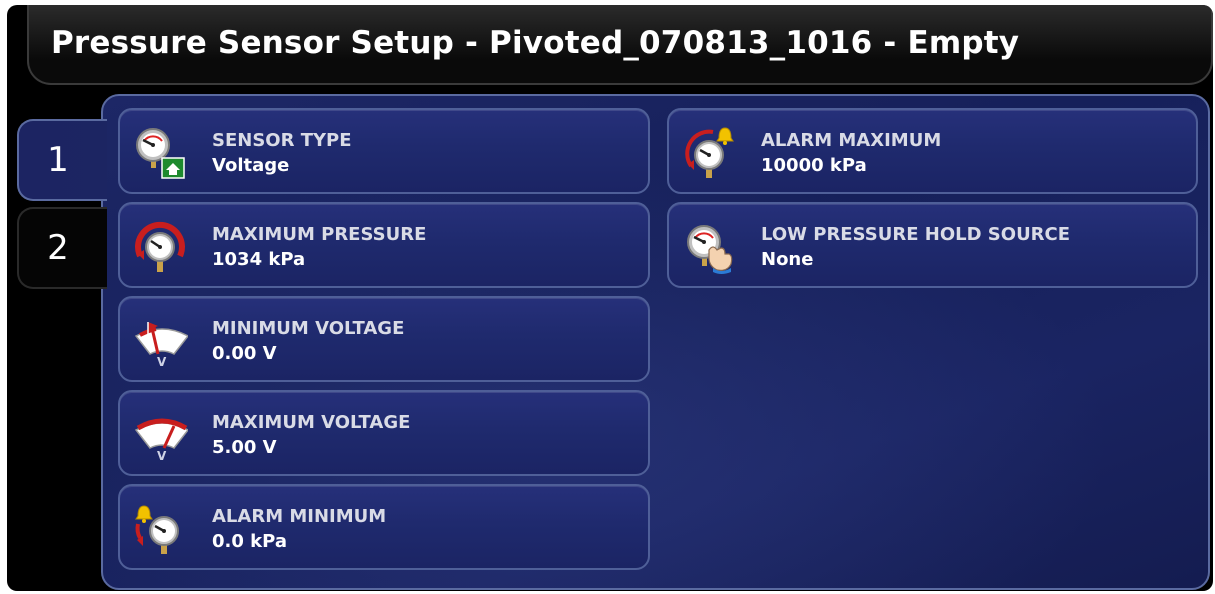  Describe the element at coordinates (162, 341) in the screenshot. I see `voltmeter-min-icon: V` at that location.